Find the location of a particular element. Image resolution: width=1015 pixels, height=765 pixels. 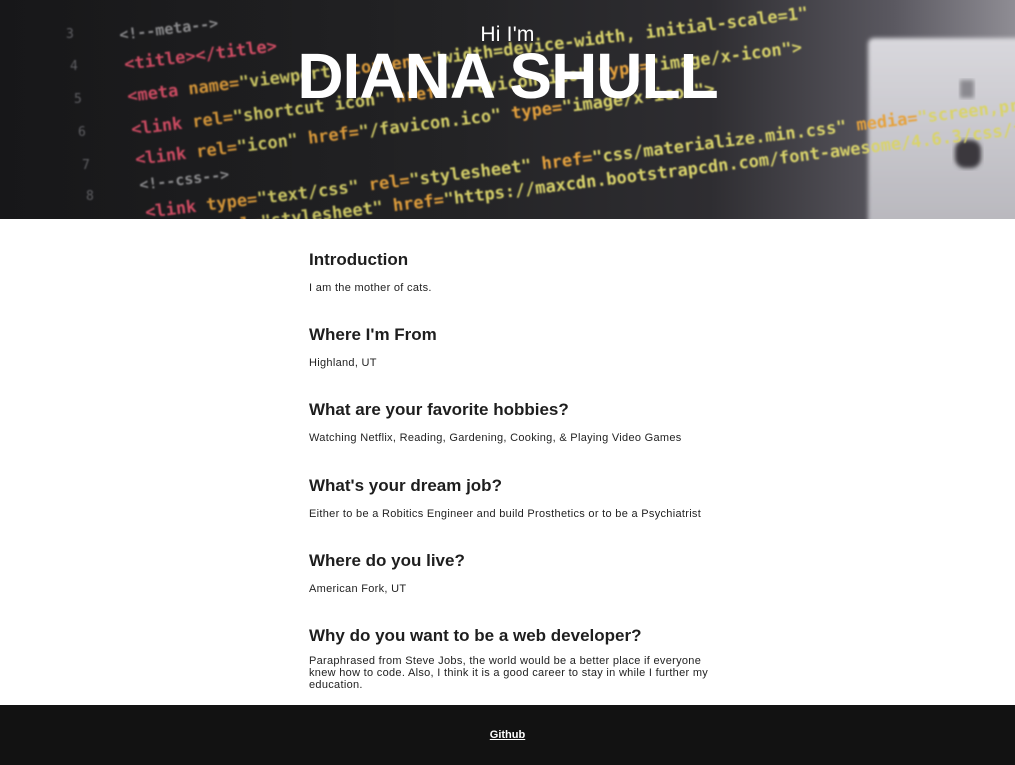

section-where-from: Where I'm From Highland, UT is located at coordinates (510, 346).